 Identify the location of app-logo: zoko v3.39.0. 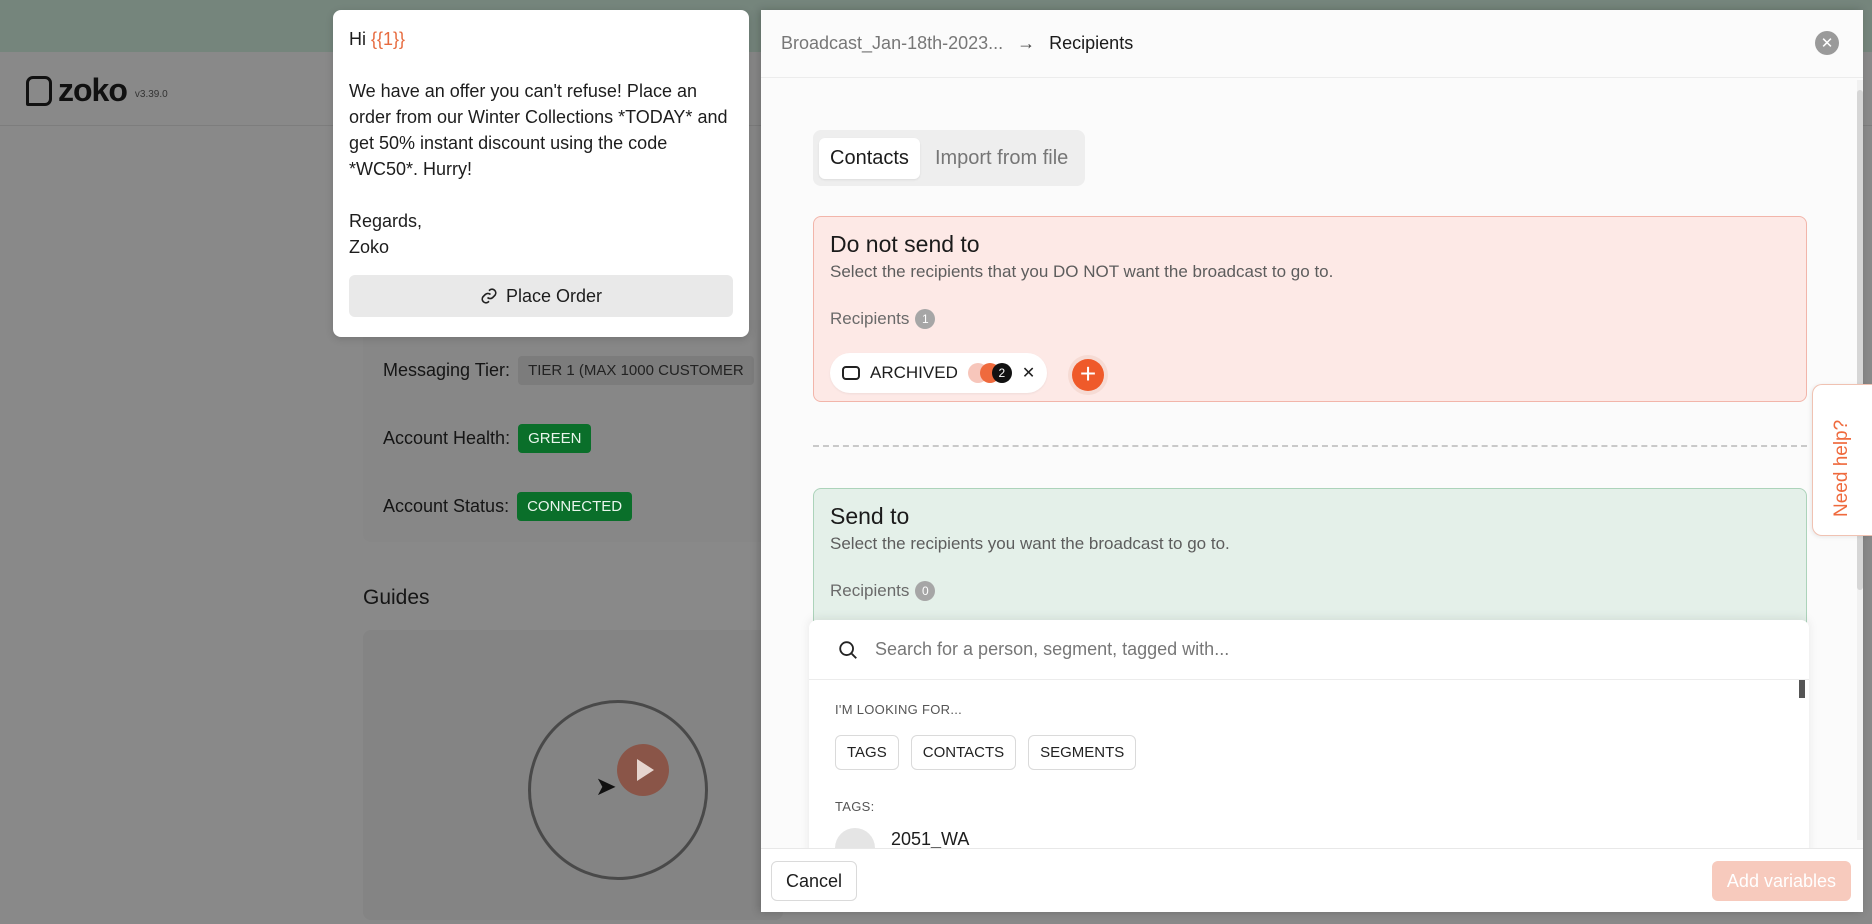
(97, 90).